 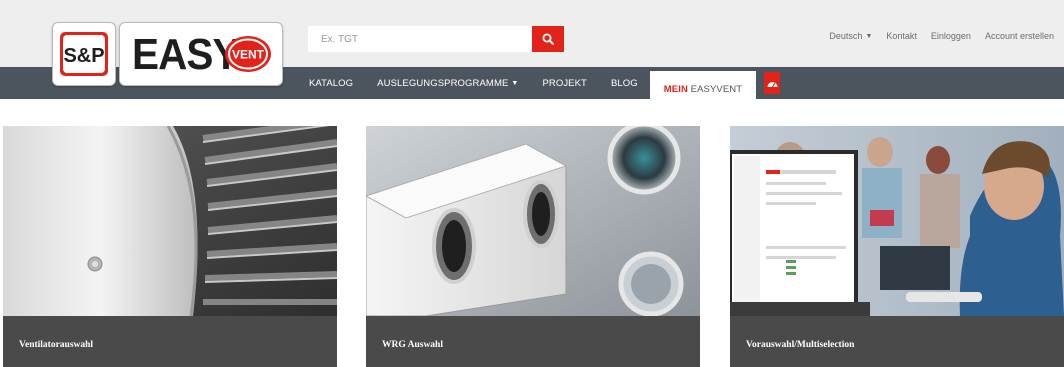 What do you see at coordinates (675, 89) in the screenshot?
I see `nav-my-prefix: MEIN` at bounding box center [675, 89].